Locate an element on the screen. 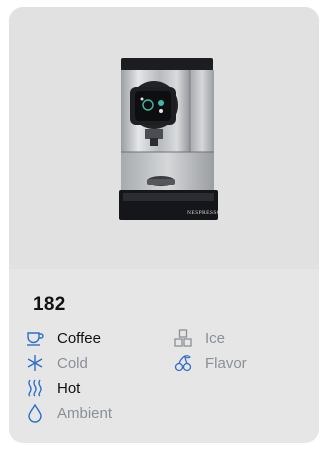 The width and height of the screenshot is (332, 452). flavor-cherries-icon is located at coordinates (183, 363).